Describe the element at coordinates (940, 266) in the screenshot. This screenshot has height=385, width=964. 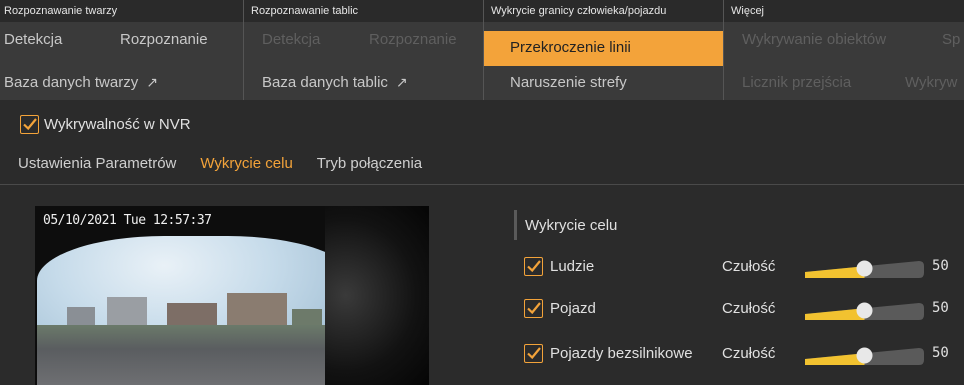
I see `people-sensitivity-value: 50` at that location.